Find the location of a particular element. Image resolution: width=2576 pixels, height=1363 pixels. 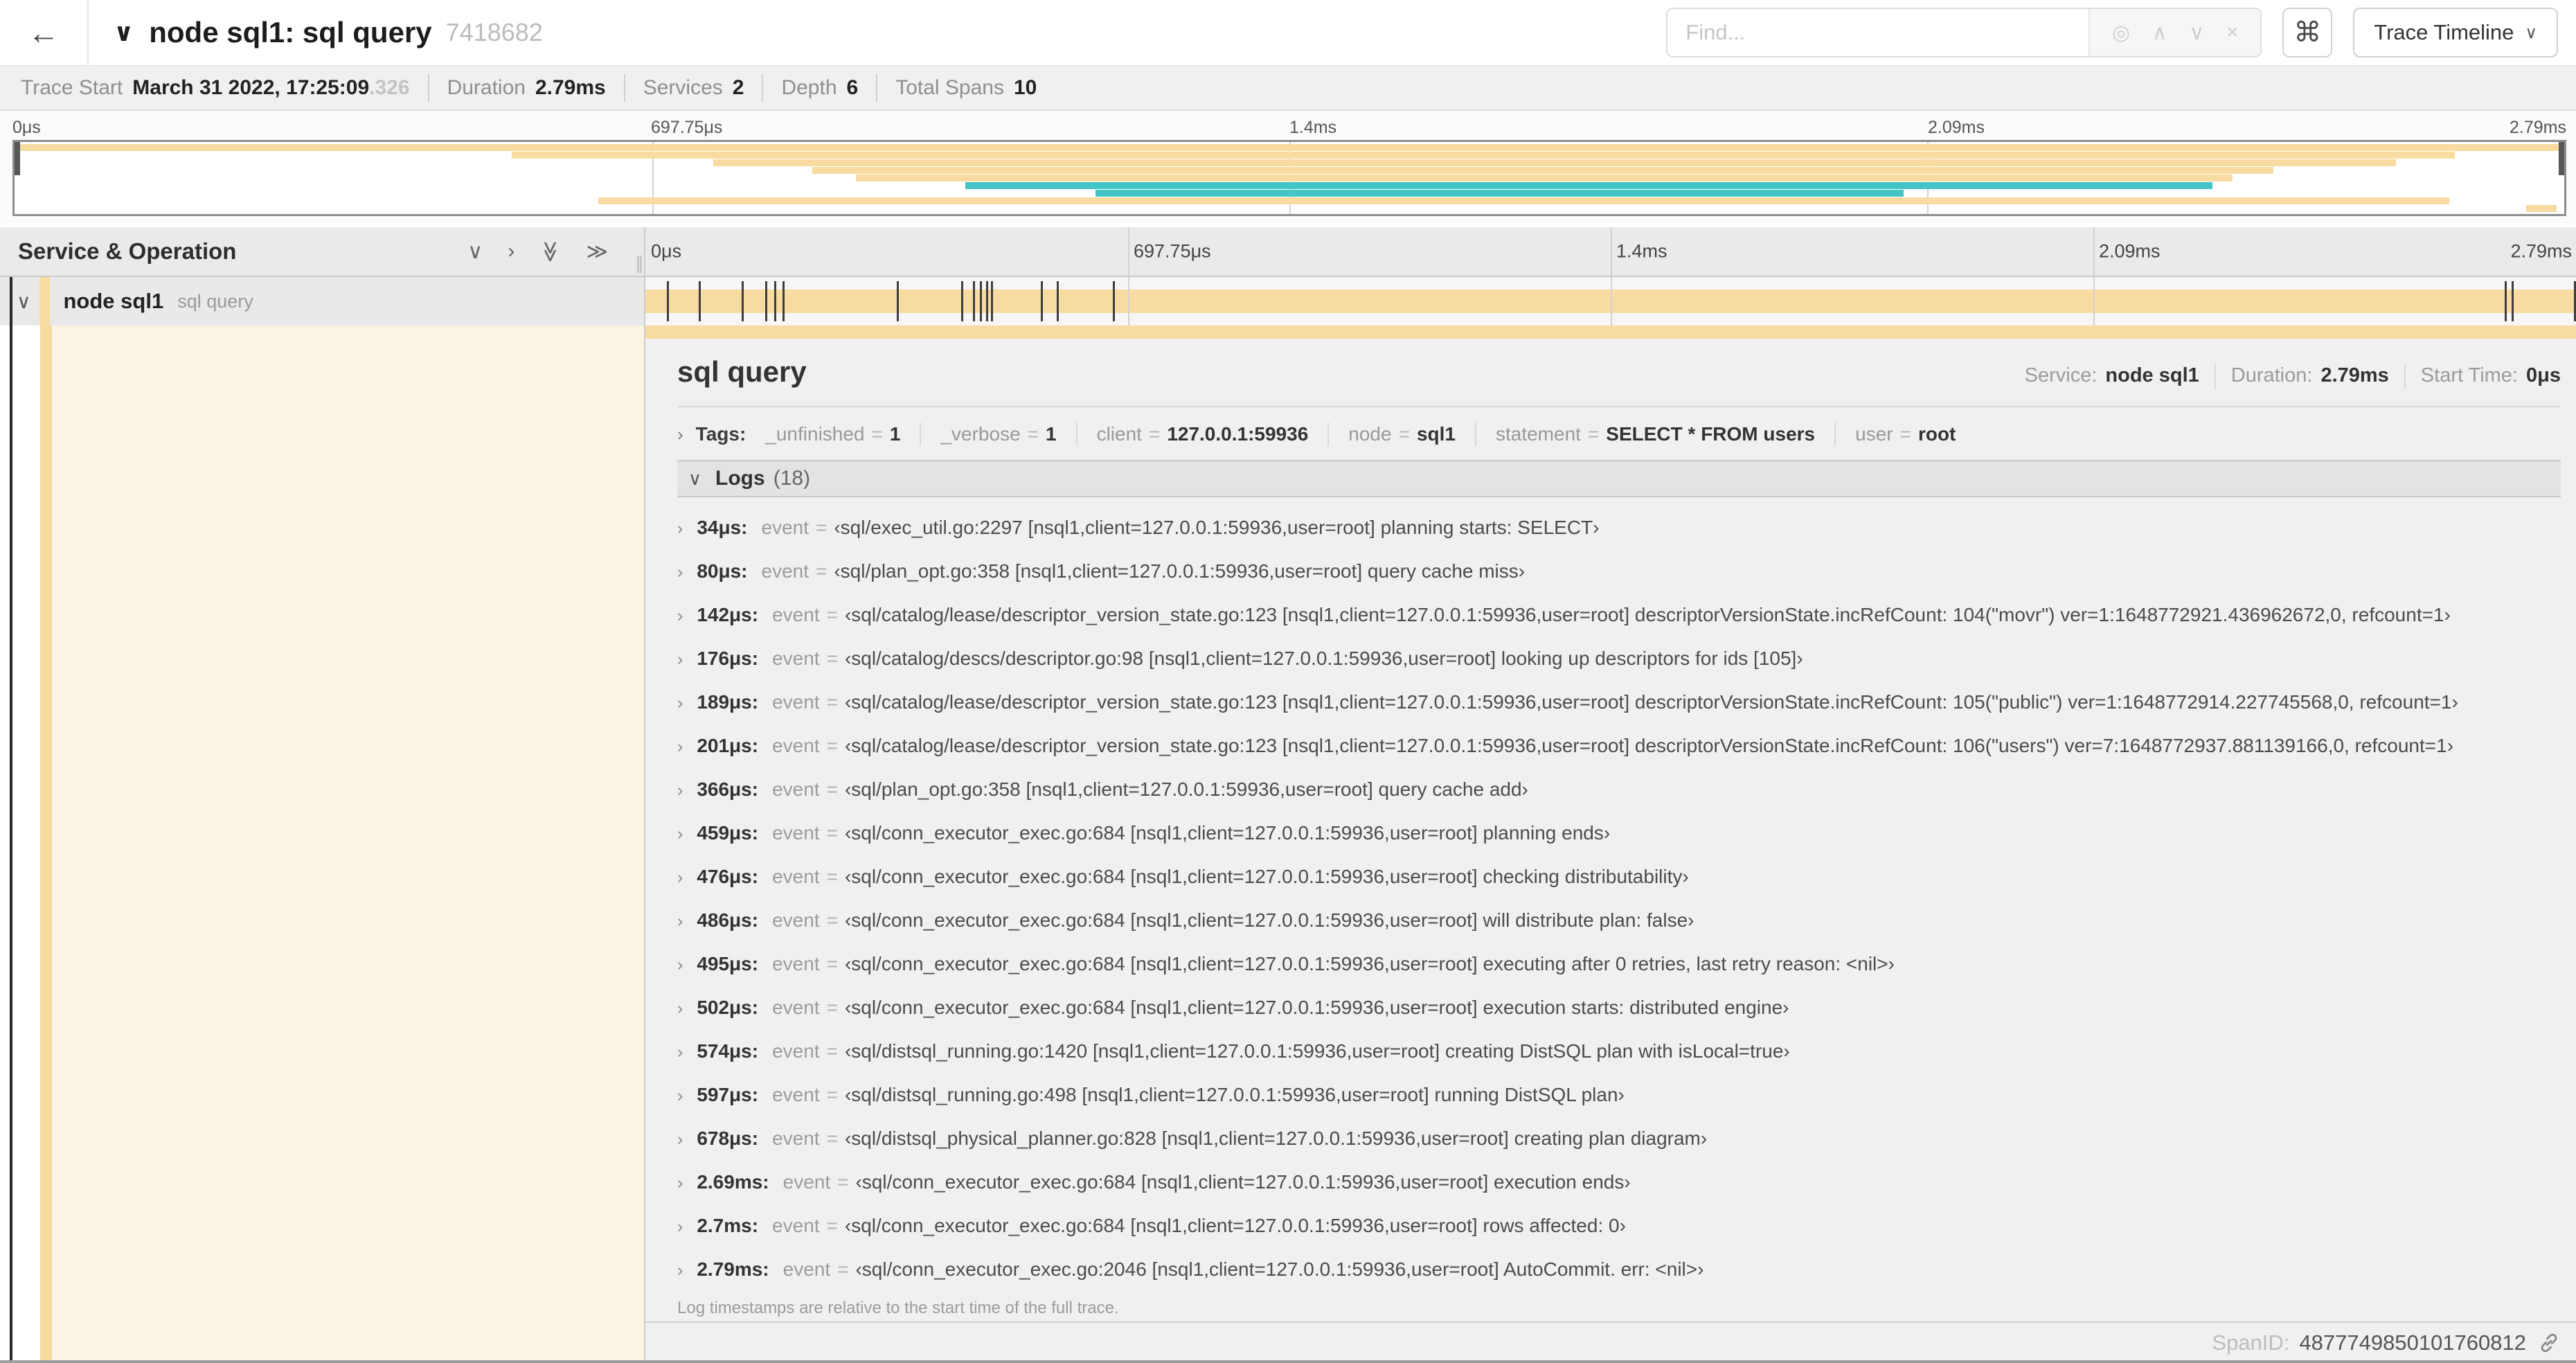

summary-item: Trace Start March 31 2022, 17:25:09.326 is located at coordinates (216, 88).